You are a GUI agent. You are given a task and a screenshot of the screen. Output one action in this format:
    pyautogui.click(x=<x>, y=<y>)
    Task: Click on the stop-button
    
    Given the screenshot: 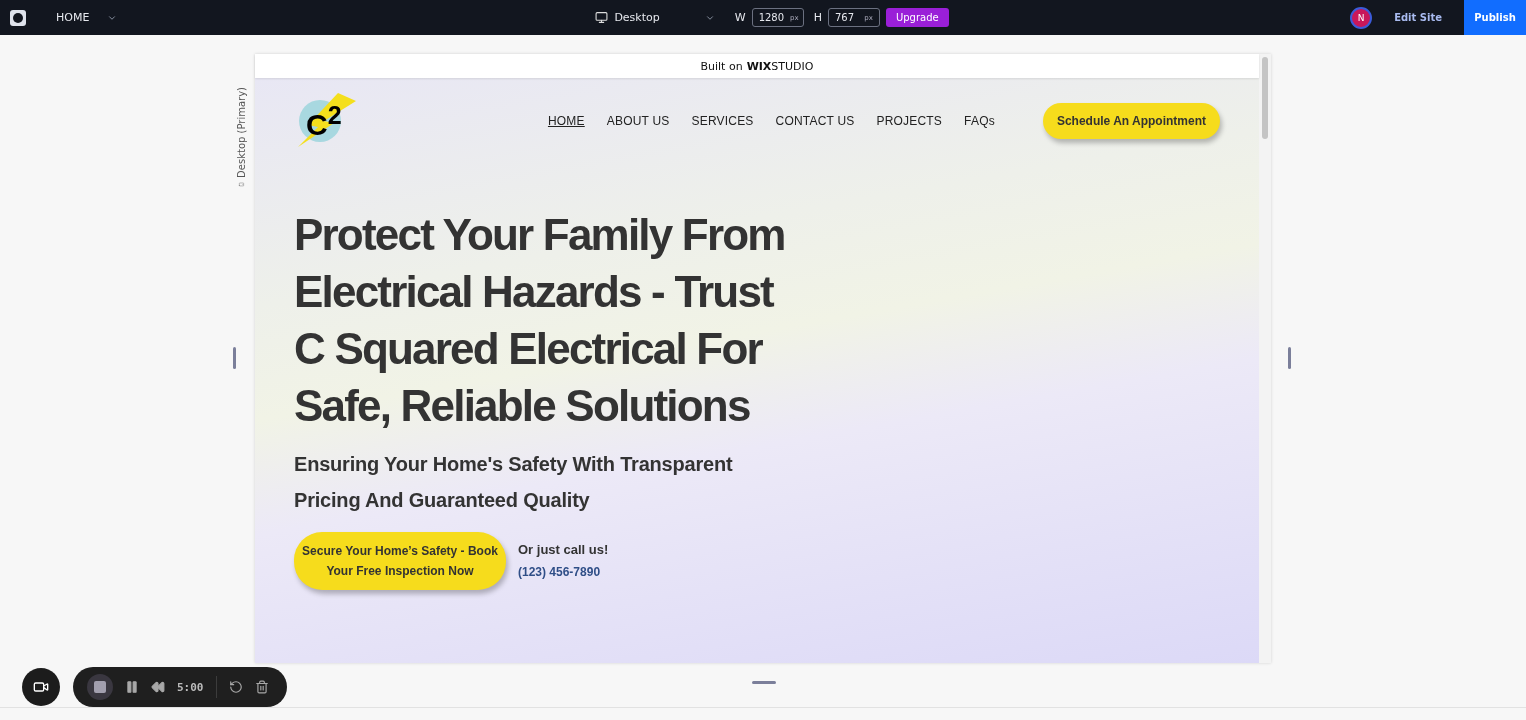 What is the action you would take?
    pyautogui.click(x=100, y=687)
    